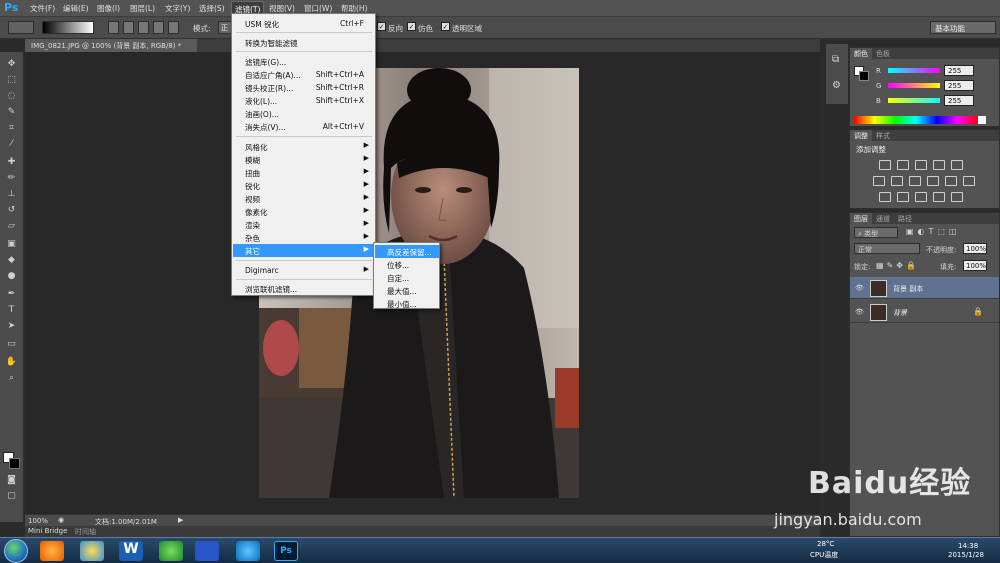 The width and height of the screenshot is (1000, 563). Describe the element at coordinates (11, 310) in the screenshot. I see `type-tool-icon: T` at that location.